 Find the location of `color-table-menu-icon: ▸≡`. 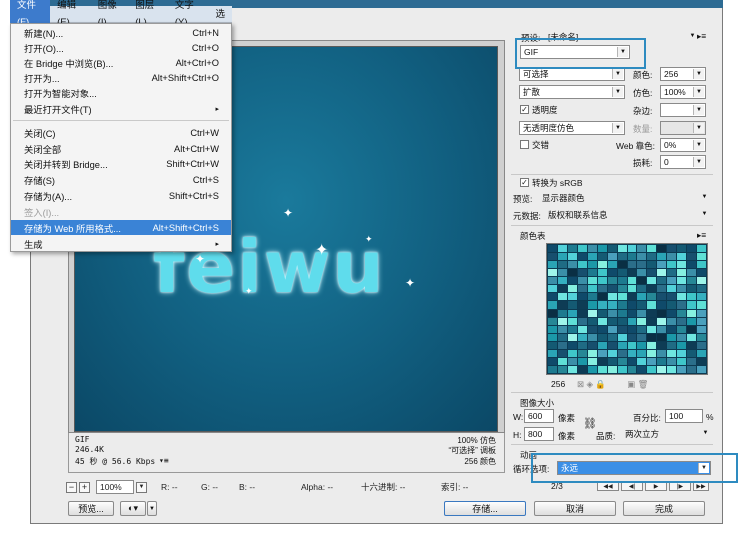

color-table-menu-icon: ▸≡ is located at coordinates (701, 235).